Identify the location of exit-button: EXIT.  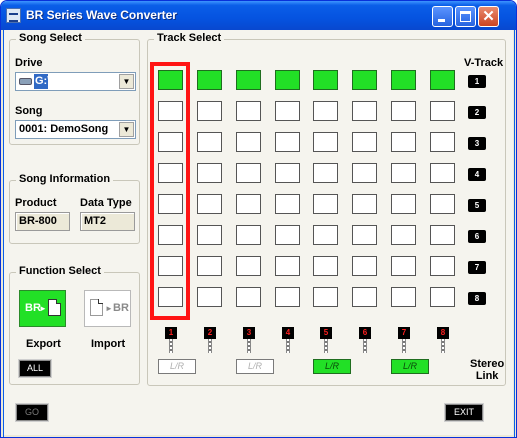
(464, 412).